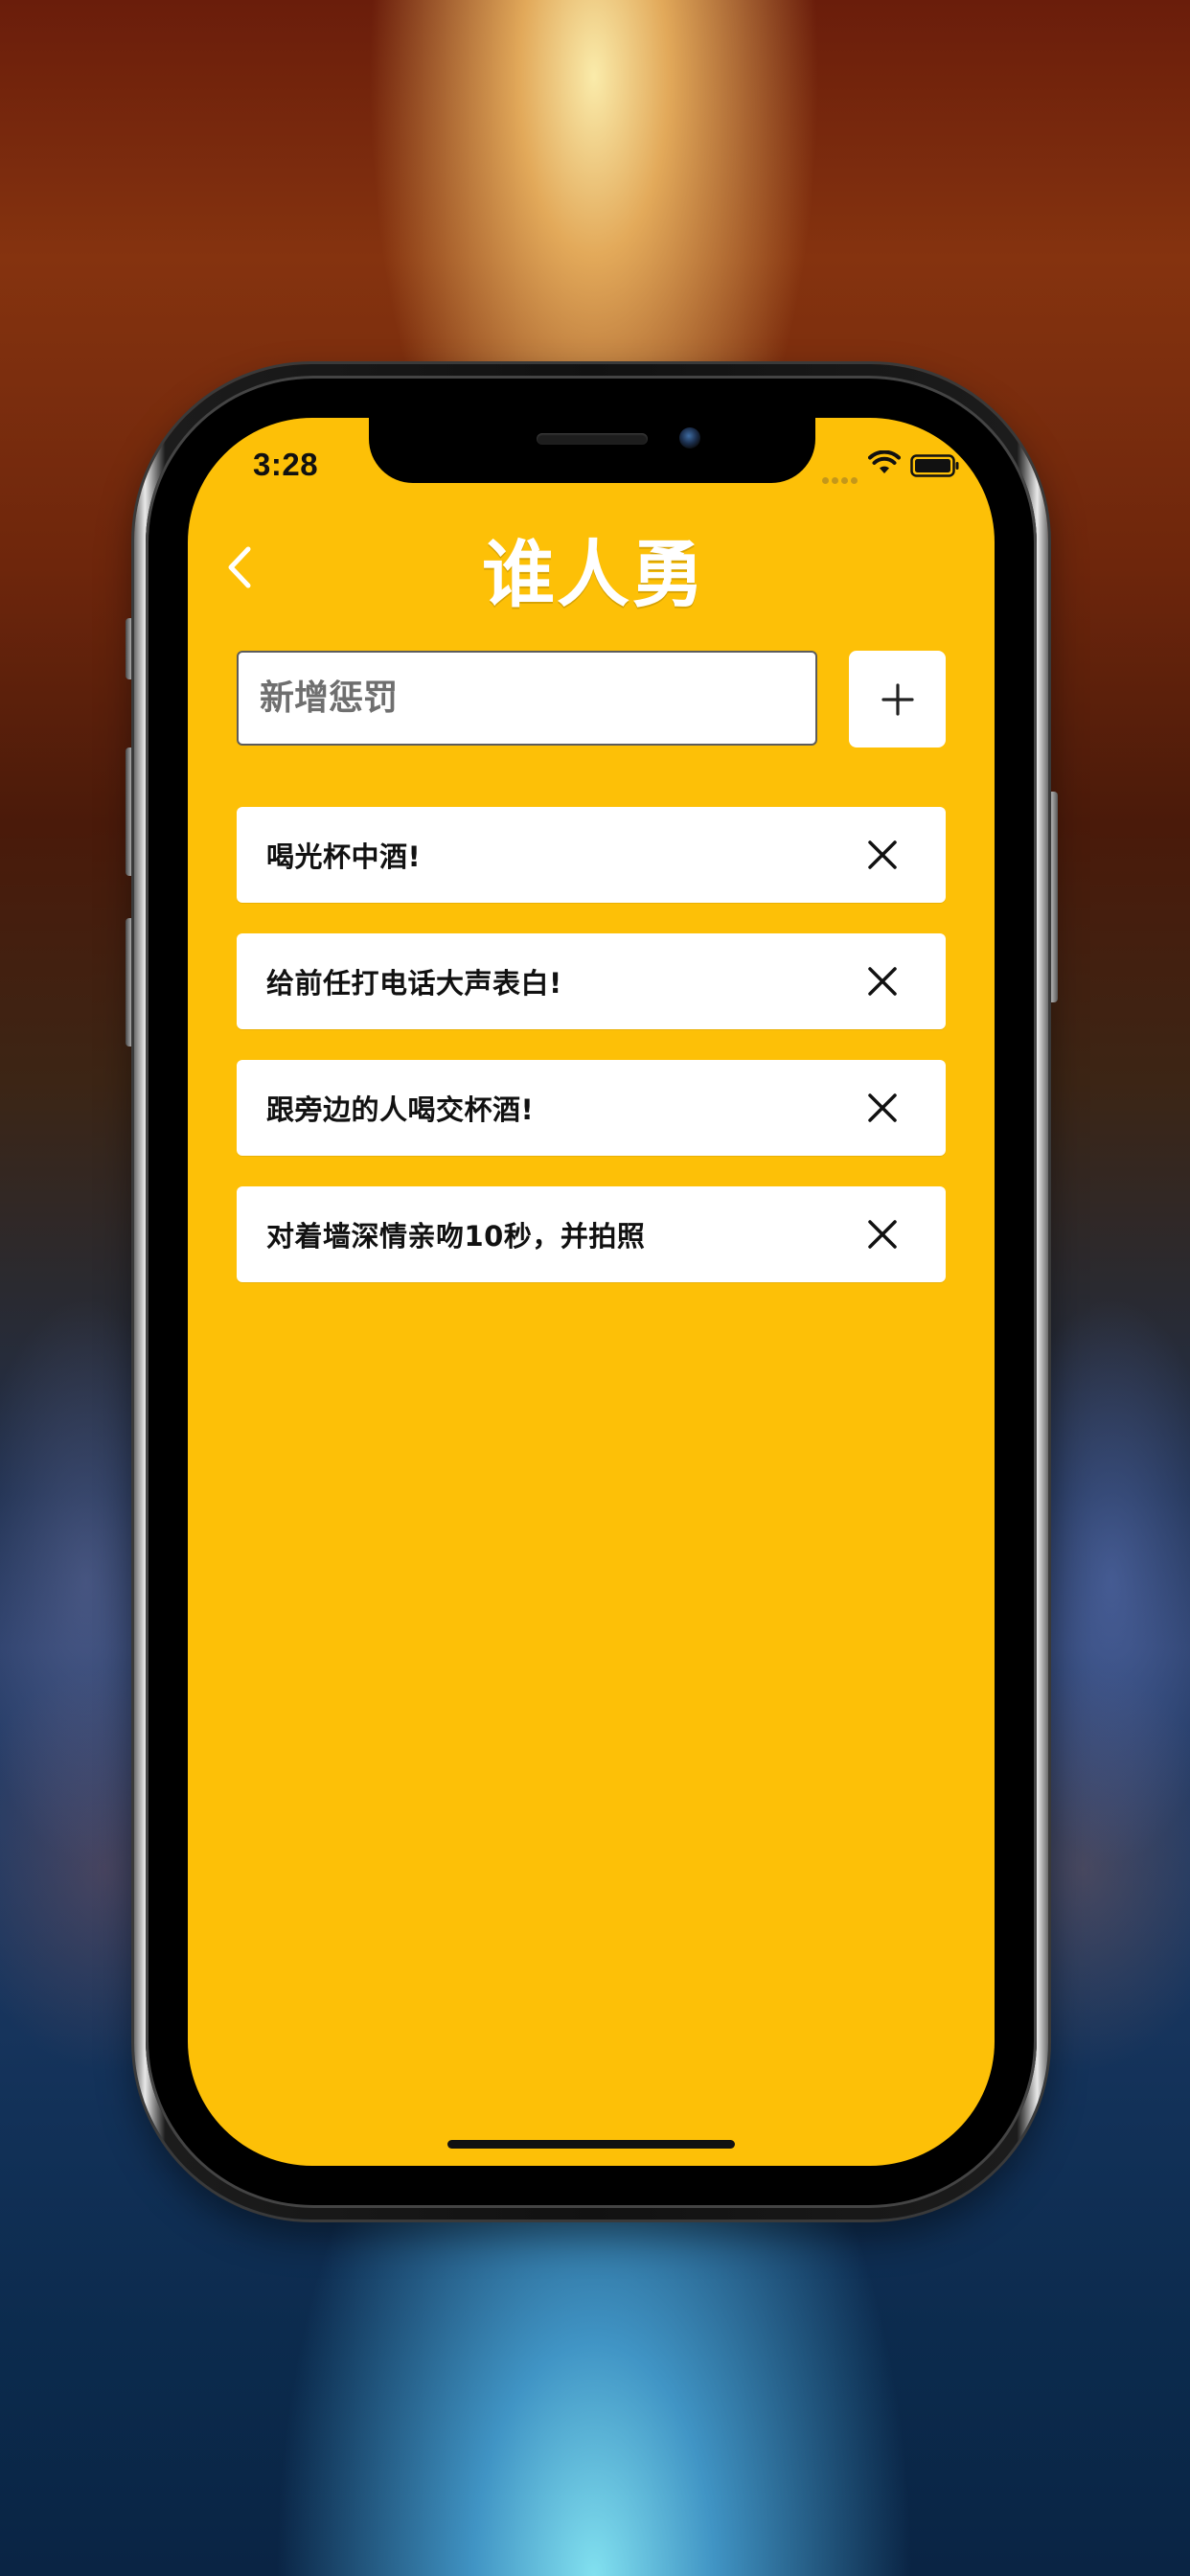  Describe the element at coordinates (401, 1109) in the screenshot. I see `penalty-text: 跟旁边的人喝交杯酒!` at that location.